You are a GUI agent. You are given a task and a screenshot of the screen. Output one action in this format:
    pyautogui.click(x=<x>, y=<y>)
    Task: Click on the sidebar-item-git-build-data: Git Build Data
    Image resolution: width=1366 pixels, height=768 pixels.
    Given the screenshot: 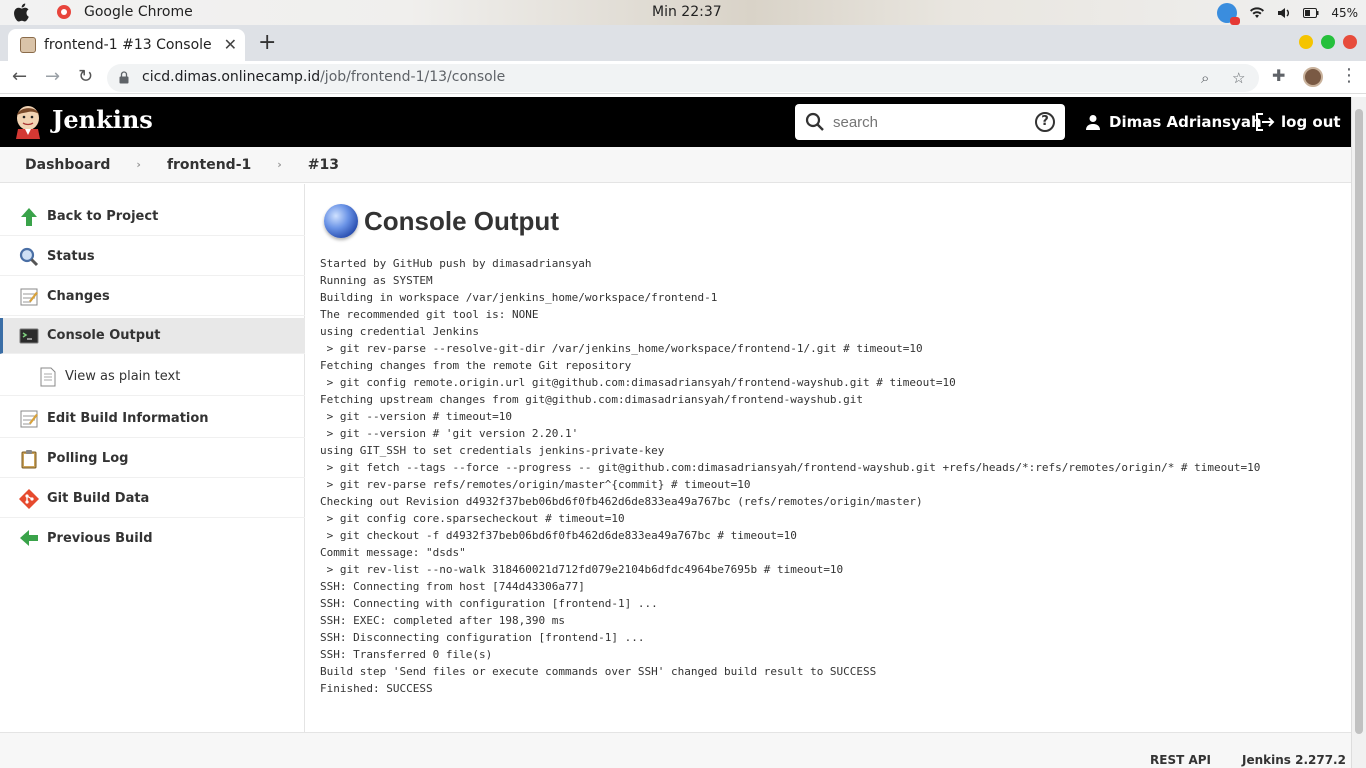 What is the action you would take?
    pyautogui.click(x=152, y=499)
    